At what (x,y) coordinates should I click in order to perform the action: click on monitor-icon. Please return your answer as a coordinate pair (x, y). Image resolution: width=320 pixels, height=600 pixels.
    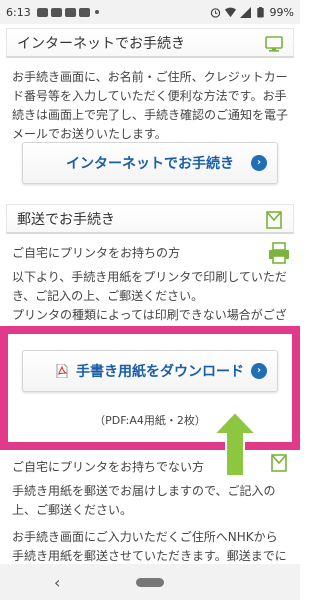
    Looking at the image, I should click on (274, 44).